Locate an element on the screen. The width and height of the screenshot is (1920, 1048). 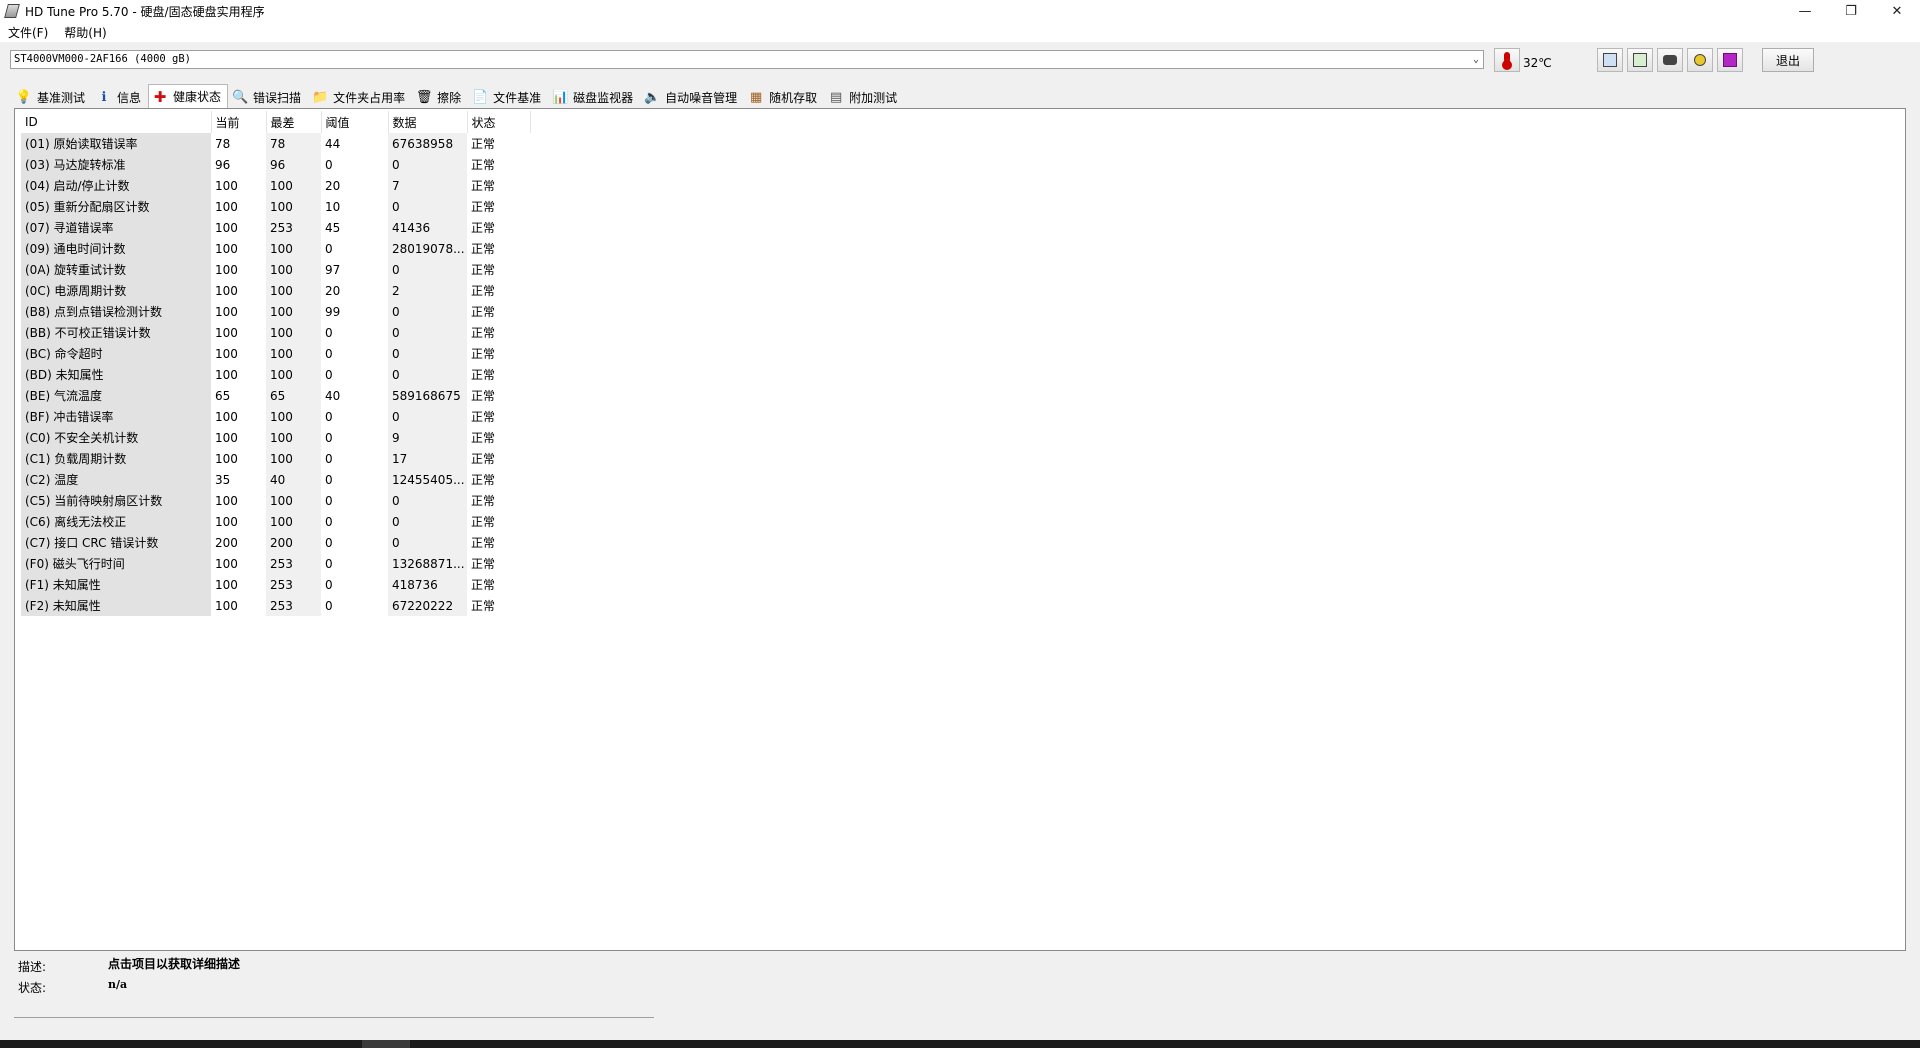
table-row: (07) 寻道错误率 100 253 45 41436 正常 is located at coordinates (275, 227).